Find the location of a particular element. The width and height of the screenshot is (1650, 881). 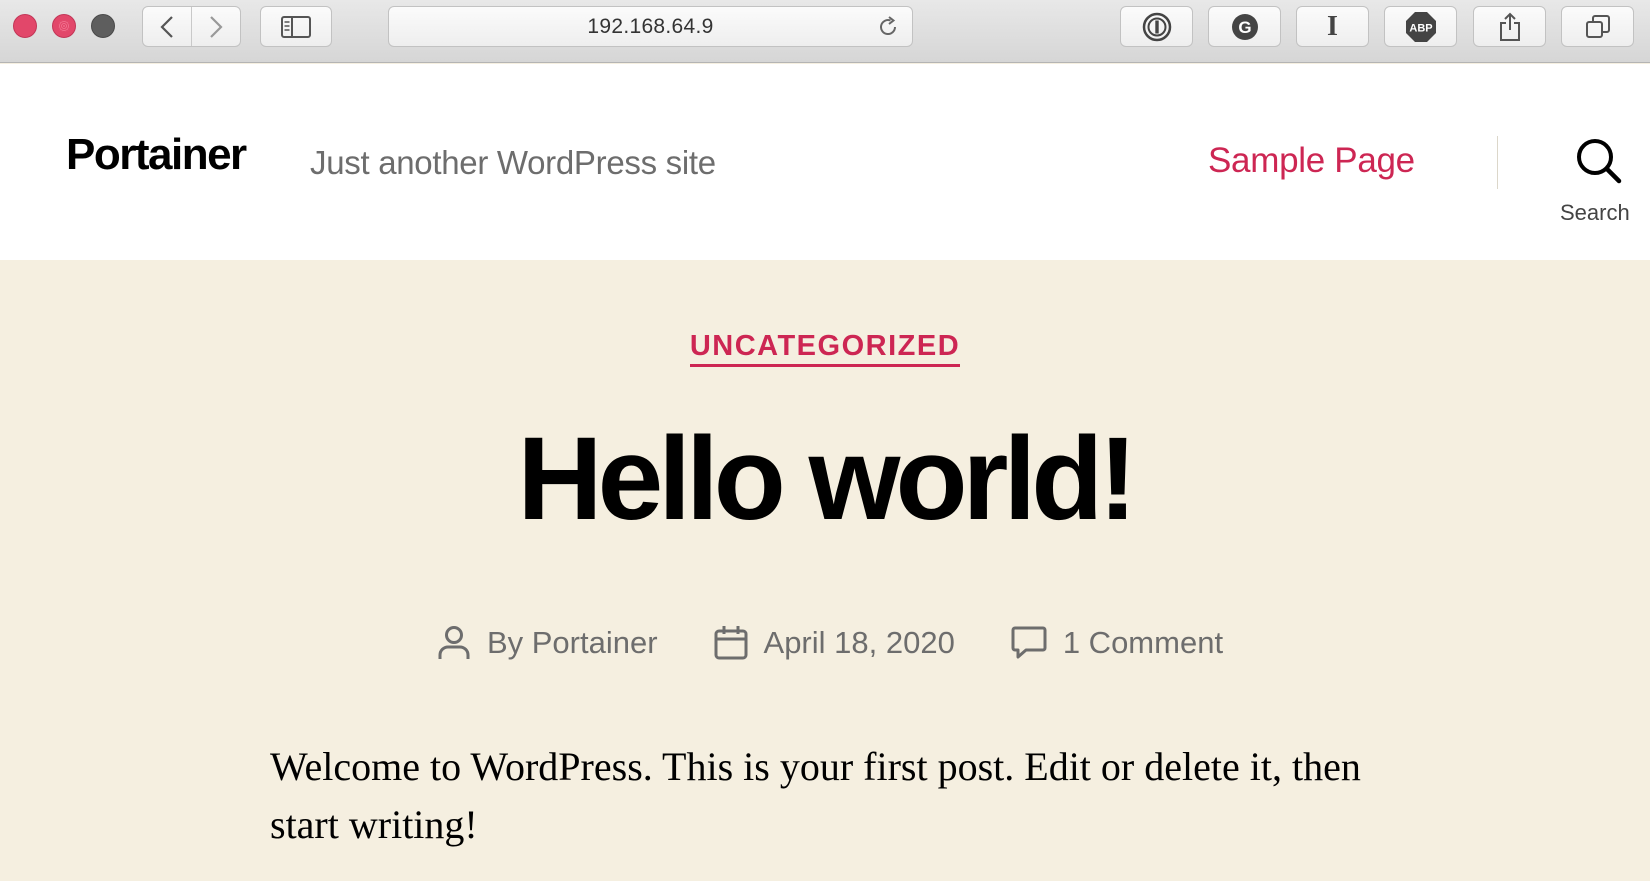

svg-text: ABP is located at coordinates (1420, 28).